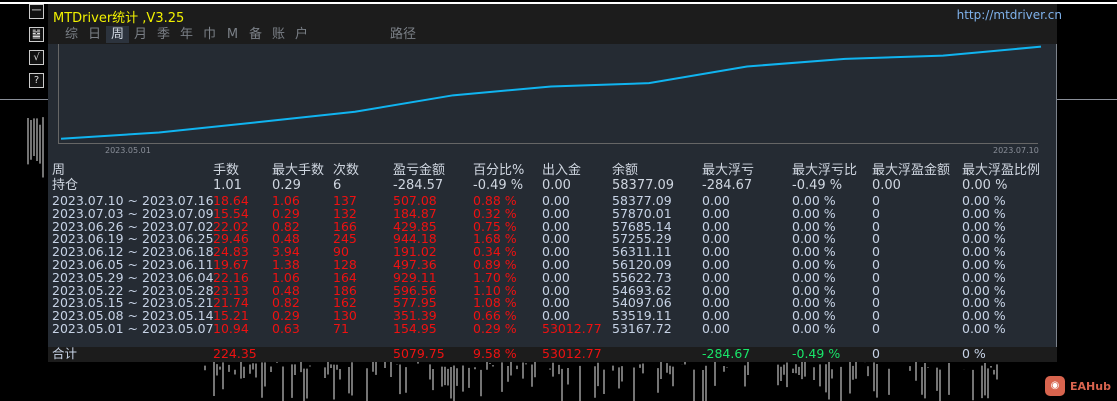 The width and height of the screenshot is (1117, 401). I want to click on cell: 184.87, so click(415, 213).